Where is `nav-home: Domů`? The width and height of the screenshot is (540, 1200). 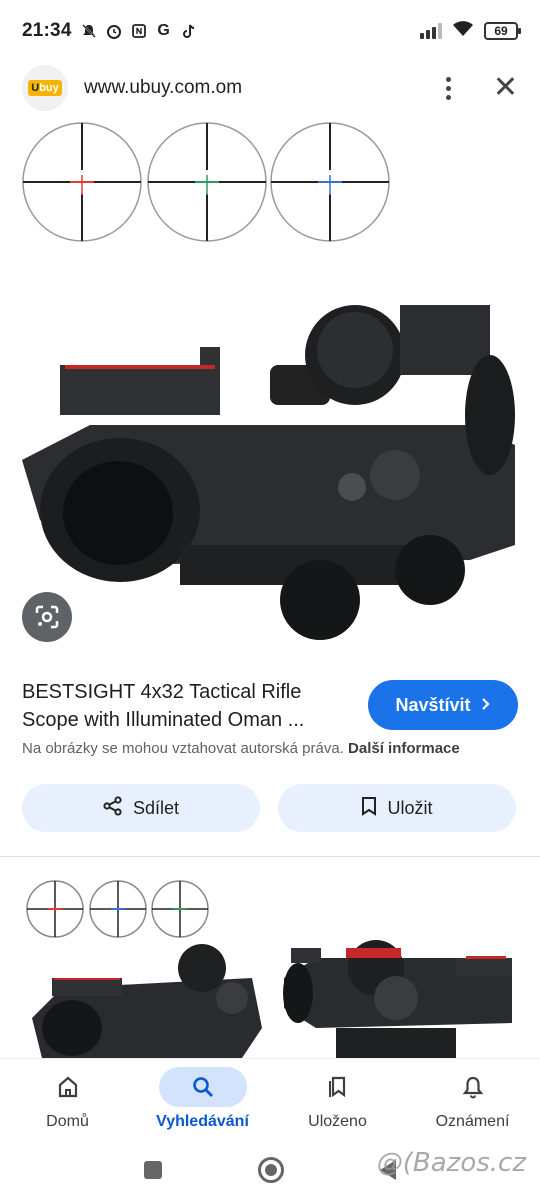
nav-home: Domů is located at coordinates (68, 1099).